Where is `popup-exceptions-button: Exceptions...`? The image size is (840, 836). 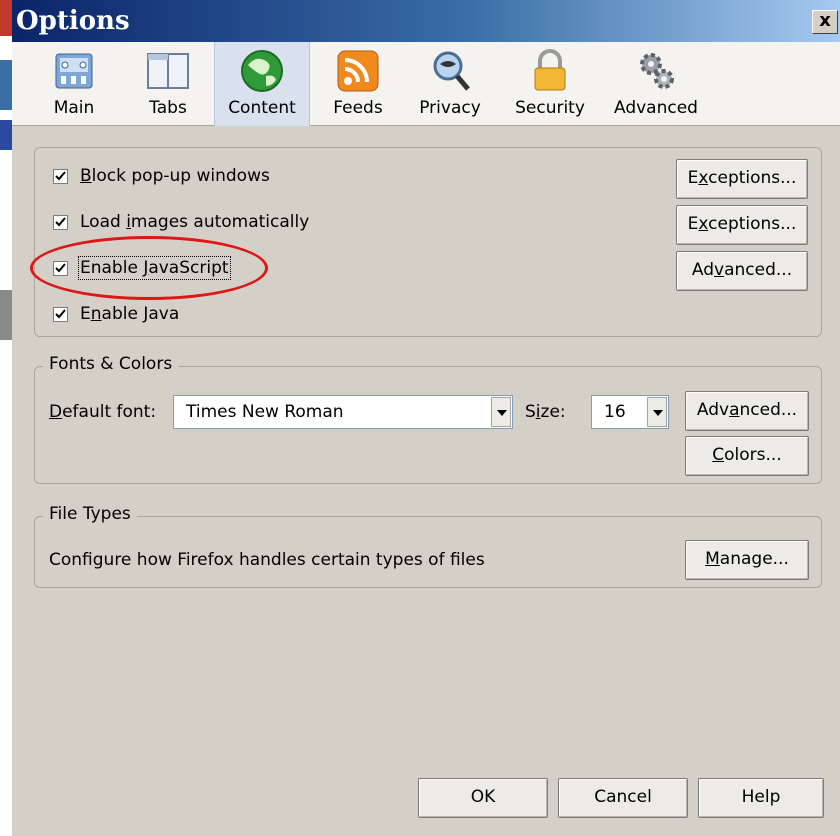
popup-exceptions-button: Exceptions... is located at coordinates (742, 179).